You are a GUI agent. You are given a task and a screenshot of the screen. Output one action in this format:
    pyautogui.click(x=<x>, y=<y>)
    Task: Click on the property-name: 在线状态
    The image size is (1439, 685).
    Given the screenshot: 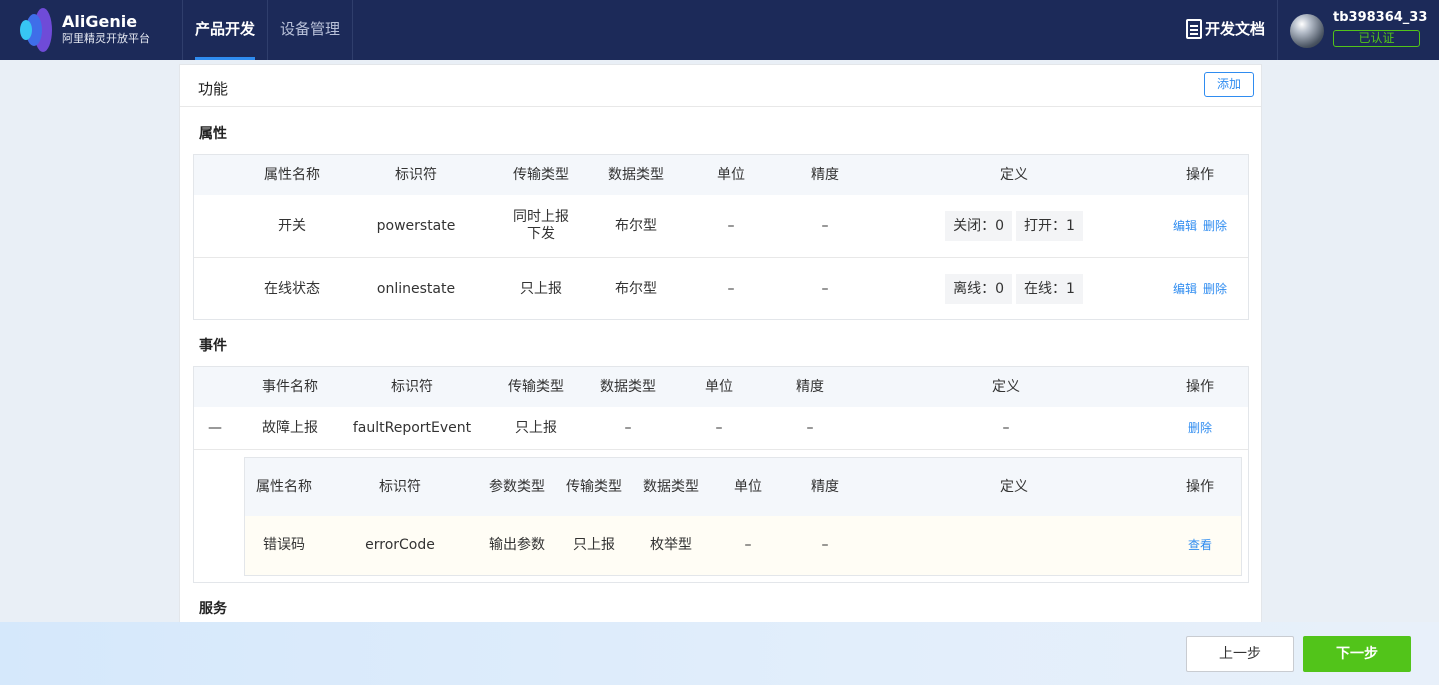 What is the action you would take?
    pyautogui.click(x=292, y=288)
    